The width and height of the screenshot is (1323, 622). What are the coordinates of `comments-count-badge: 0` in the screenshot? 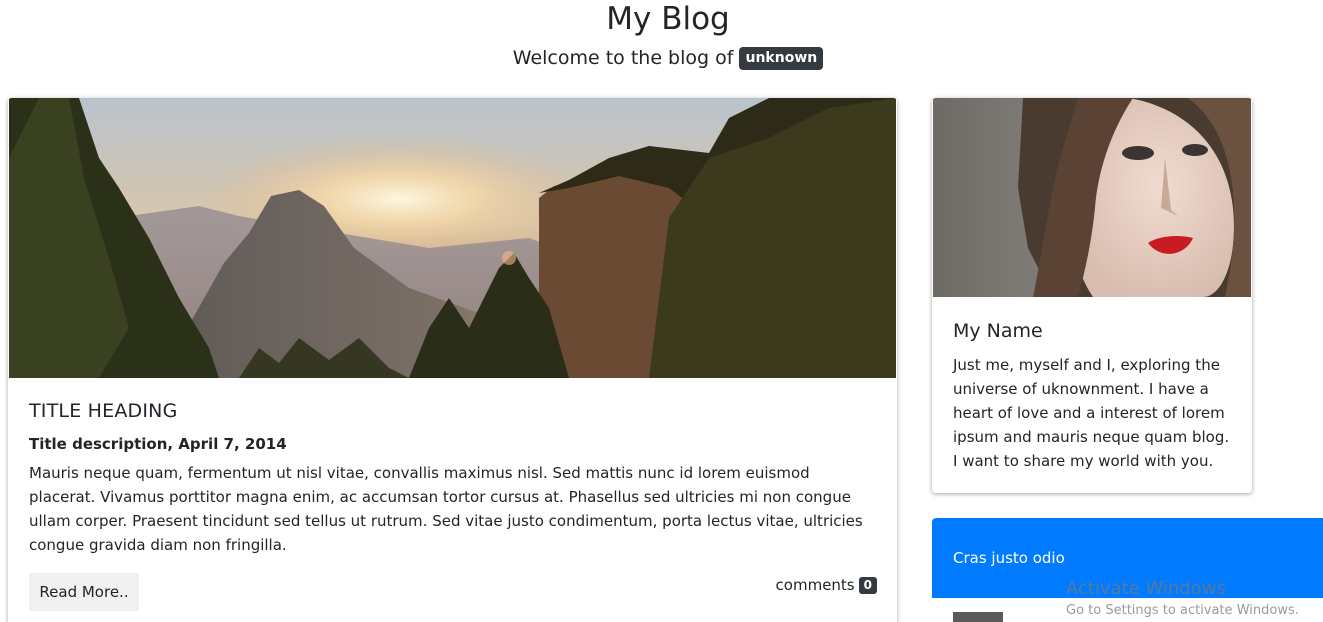 It's located at (867, 585).